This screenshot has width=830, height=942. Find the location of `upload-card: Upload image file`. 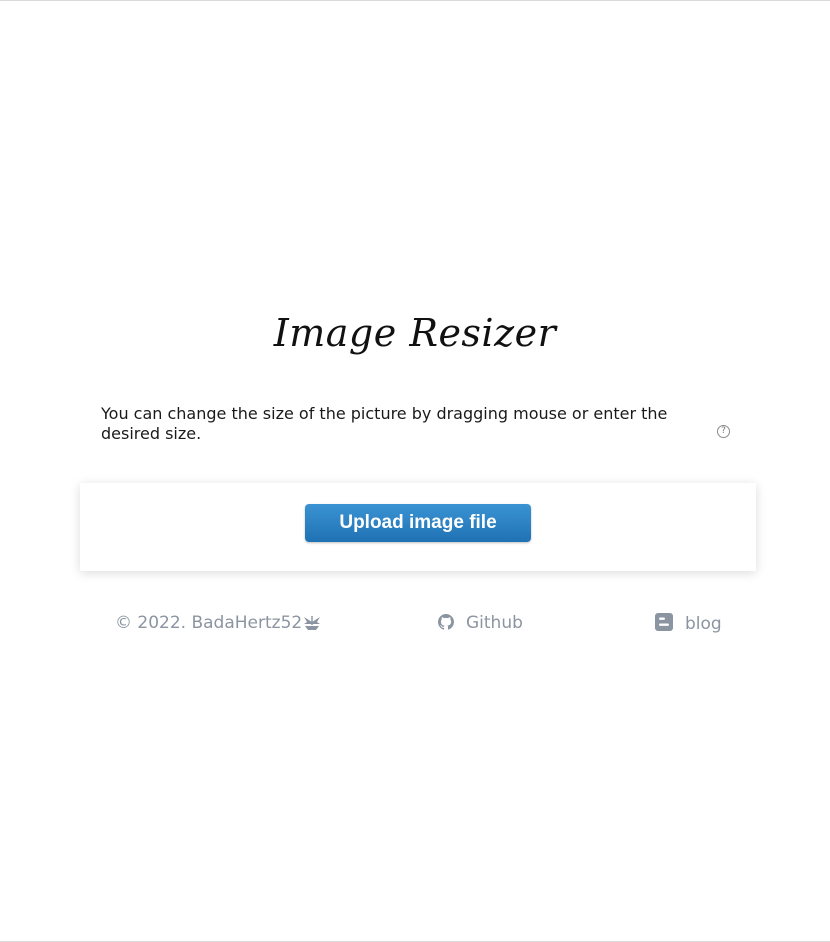

upload-card: Upload image file is located at coordinates (418, 527).